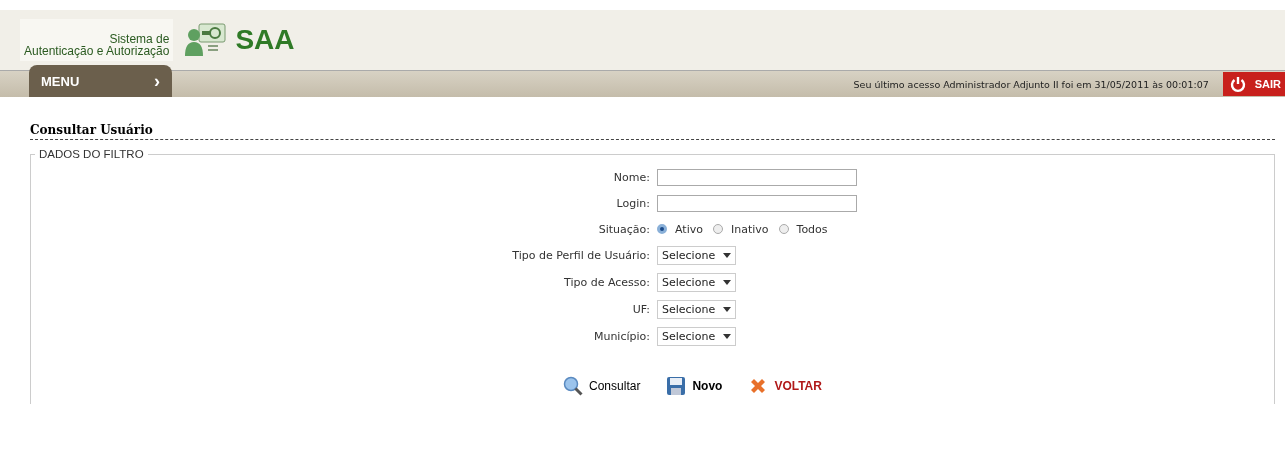  Describe the element at coordinates (265, 40) in the screenshot. I see `logo-text: SAA` at that location.